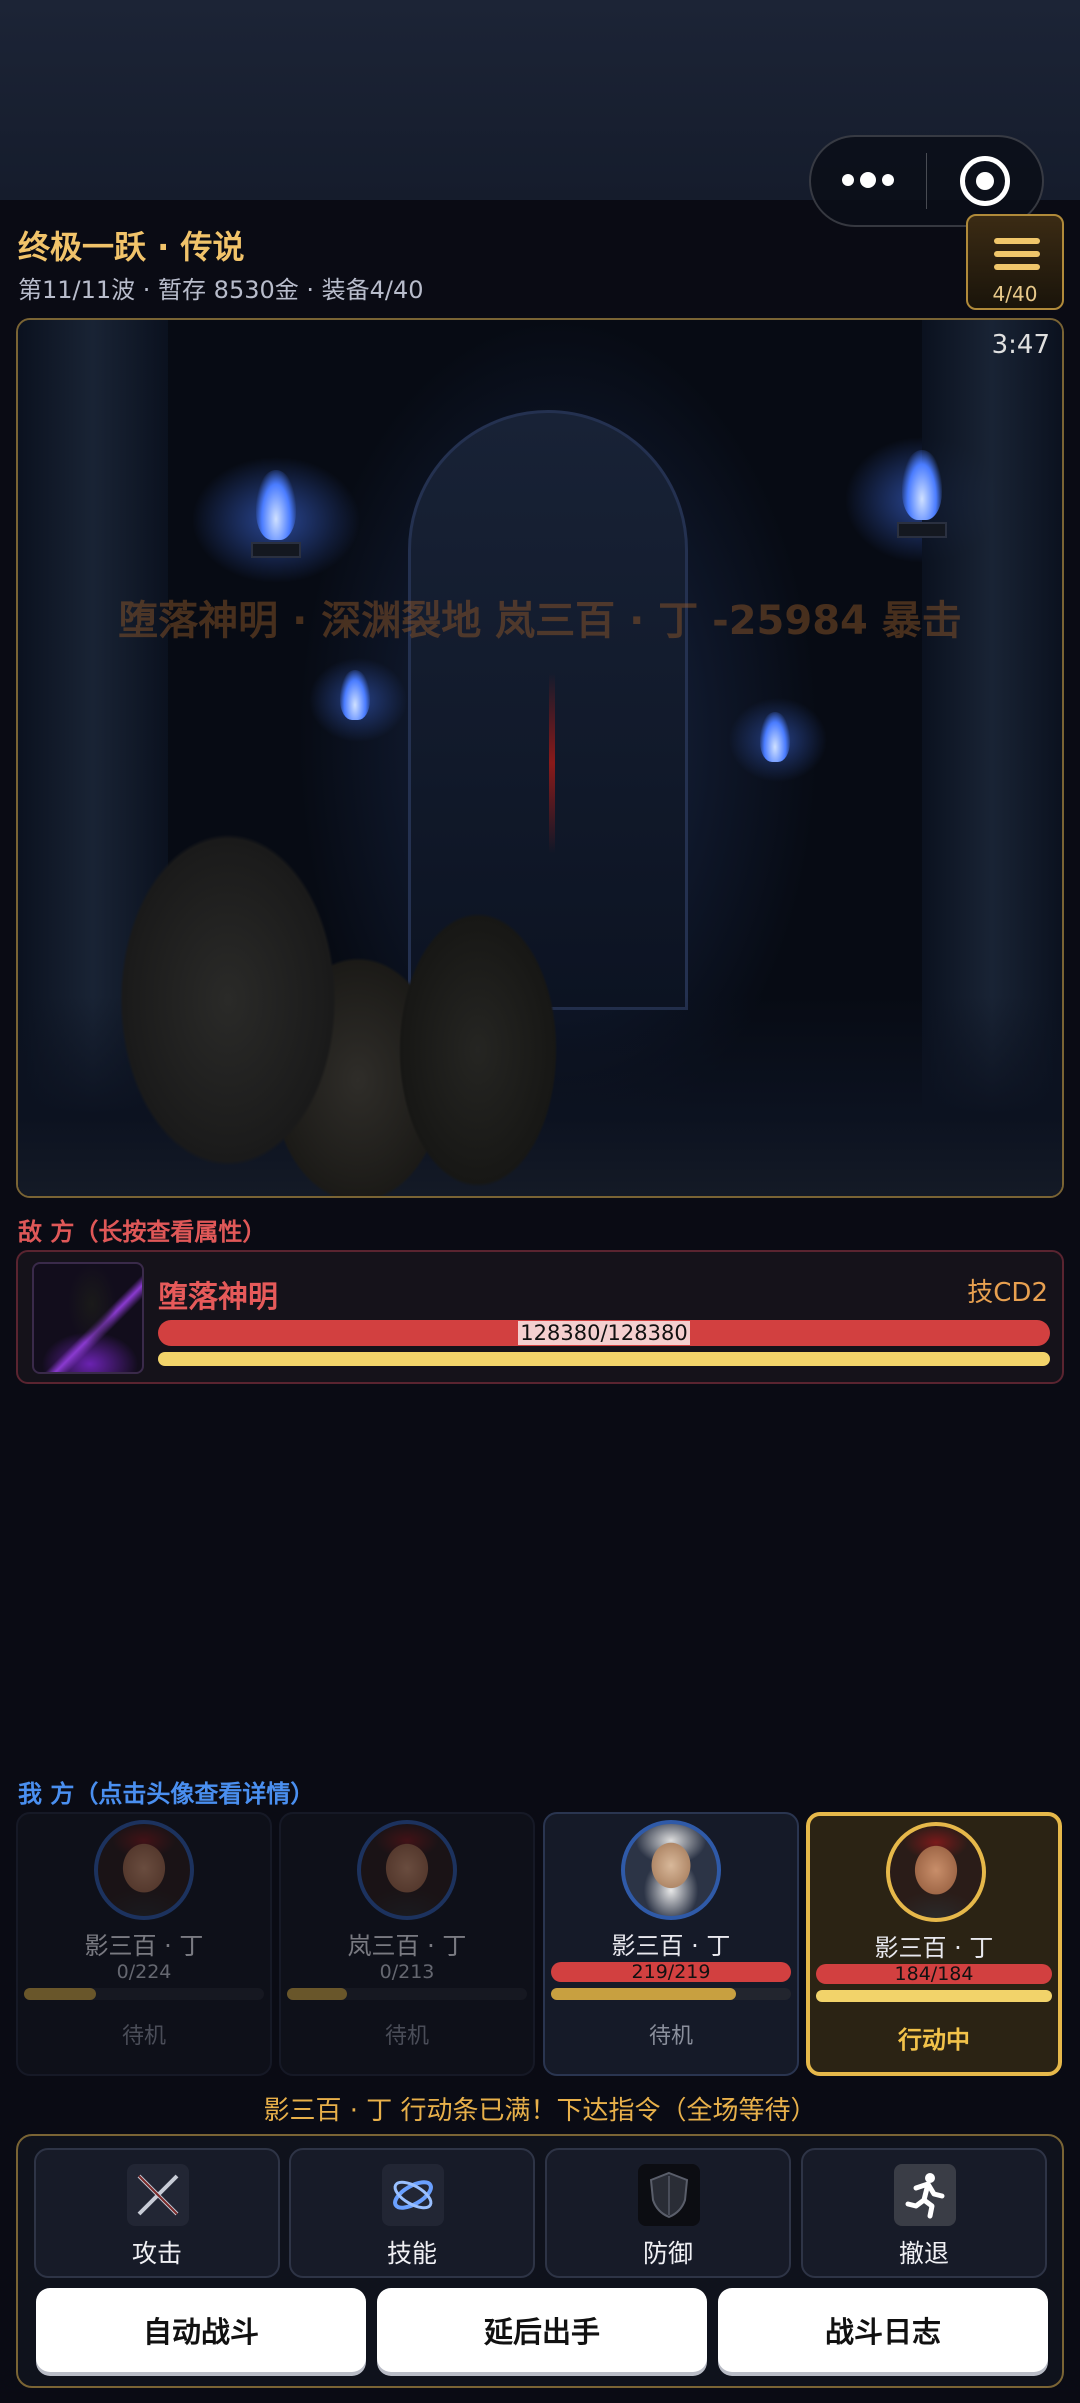 The height and width of the screenshot is (2403, 1080). I want to click on attack-button: 攻击, so click(157, 2213).